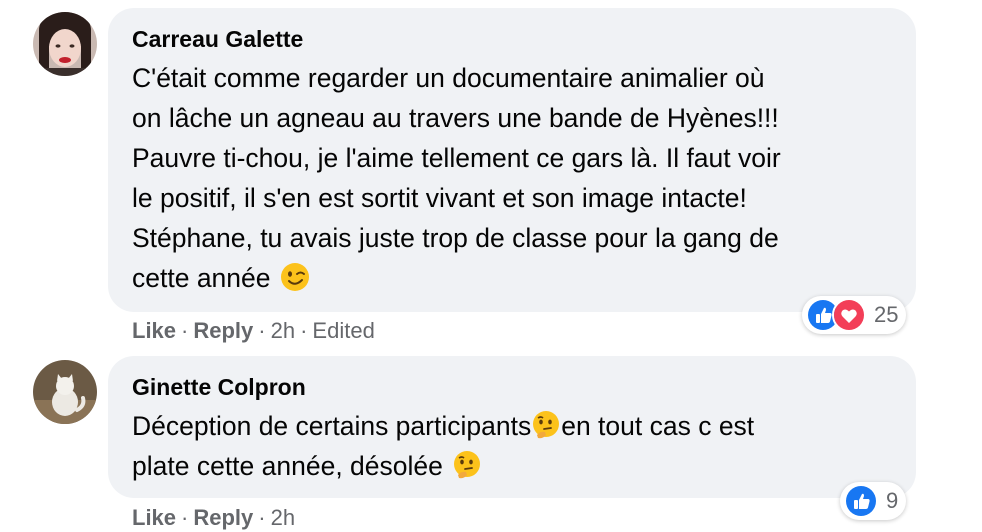 Image resolution: width=982 pixels, height=532 pixels. Describe the element at coordinates (201, 278) in the screenshot. I see `comment-text-line: cette année` at that location.